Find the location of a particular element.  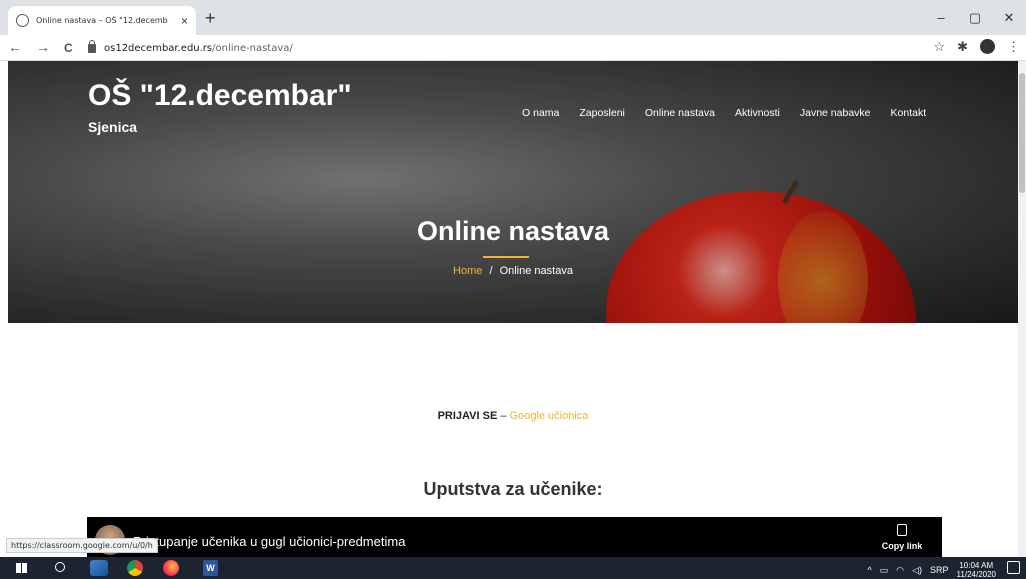

clock-time: 10:04 AM is located at coordinates (976, 565).